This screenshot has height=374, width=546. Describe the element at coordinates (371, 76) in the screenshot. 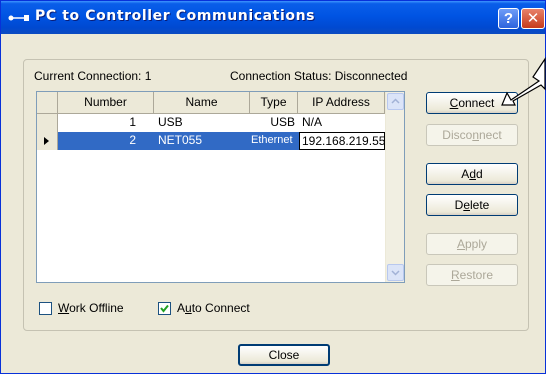

I see `connection-status-value: Disconnected` at that location.